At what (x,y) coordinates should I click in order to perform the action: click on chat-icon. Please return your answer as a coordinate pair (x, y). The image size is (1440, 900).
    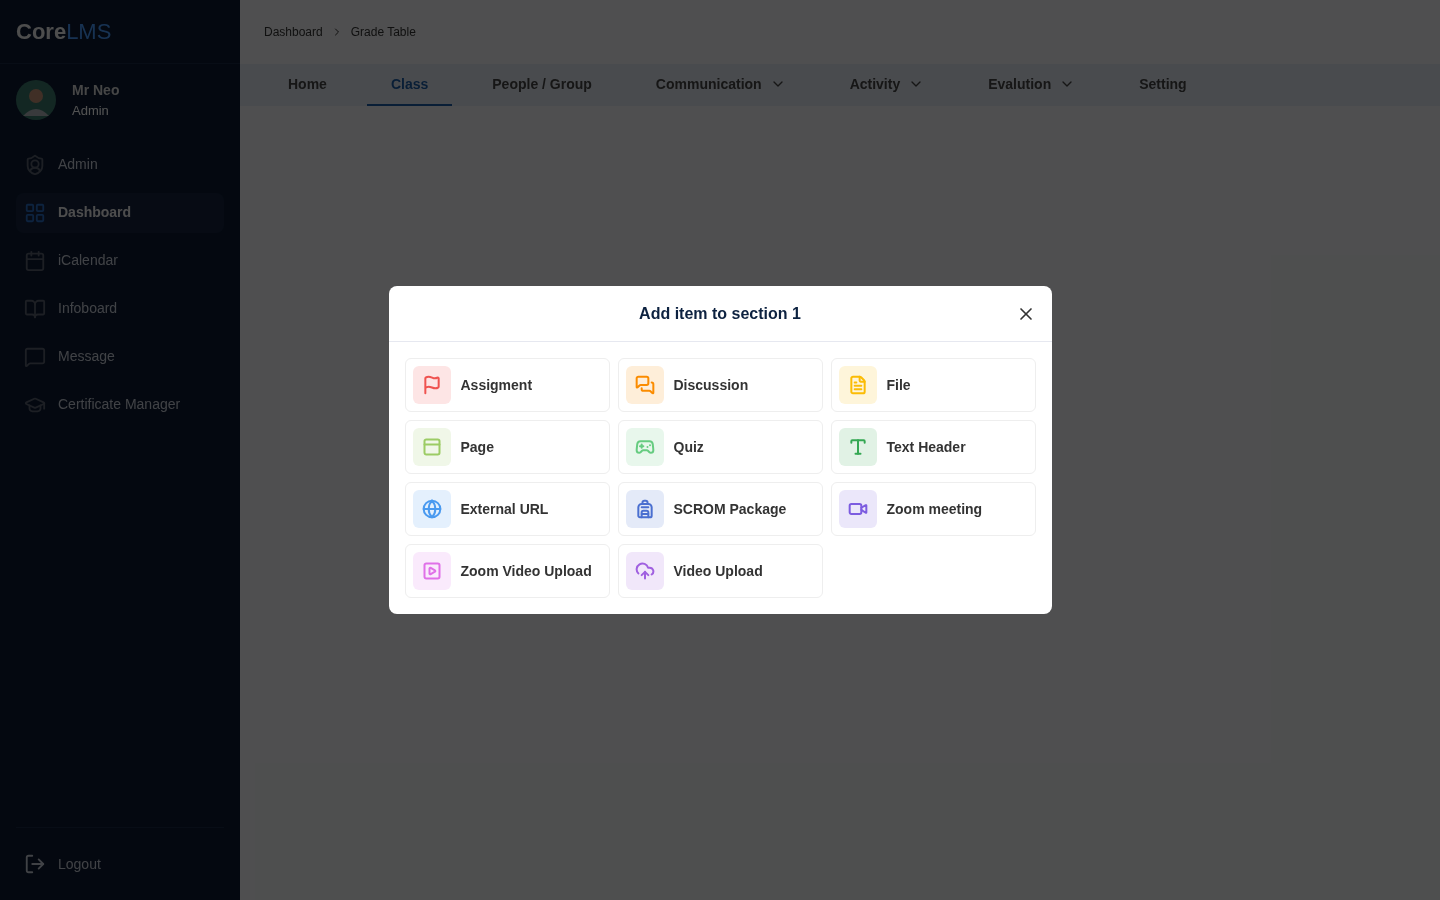
    Looking at the image, I should click on (35, 356).